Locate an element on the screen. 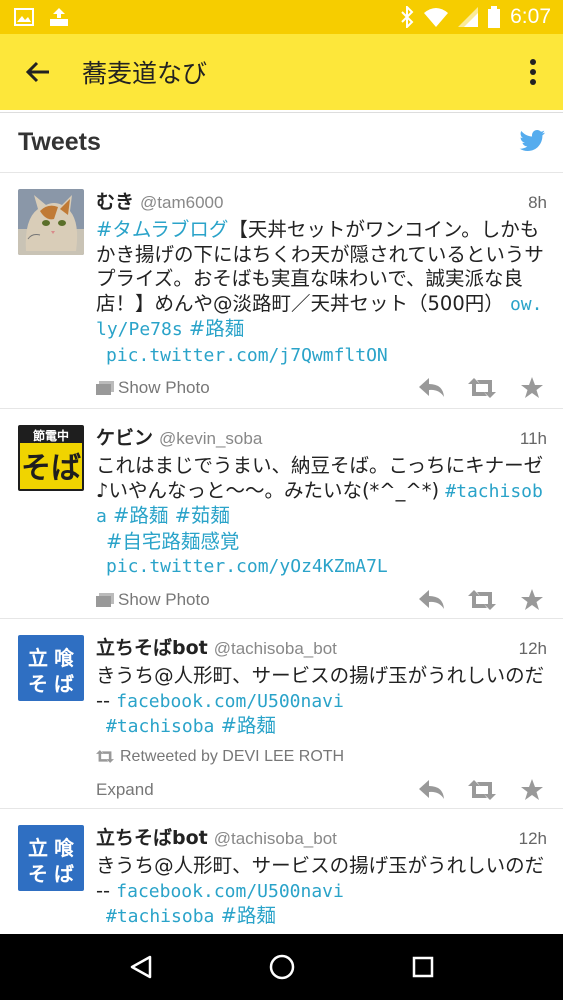  tweet-time: 8h is located at coordinates (537, 202).